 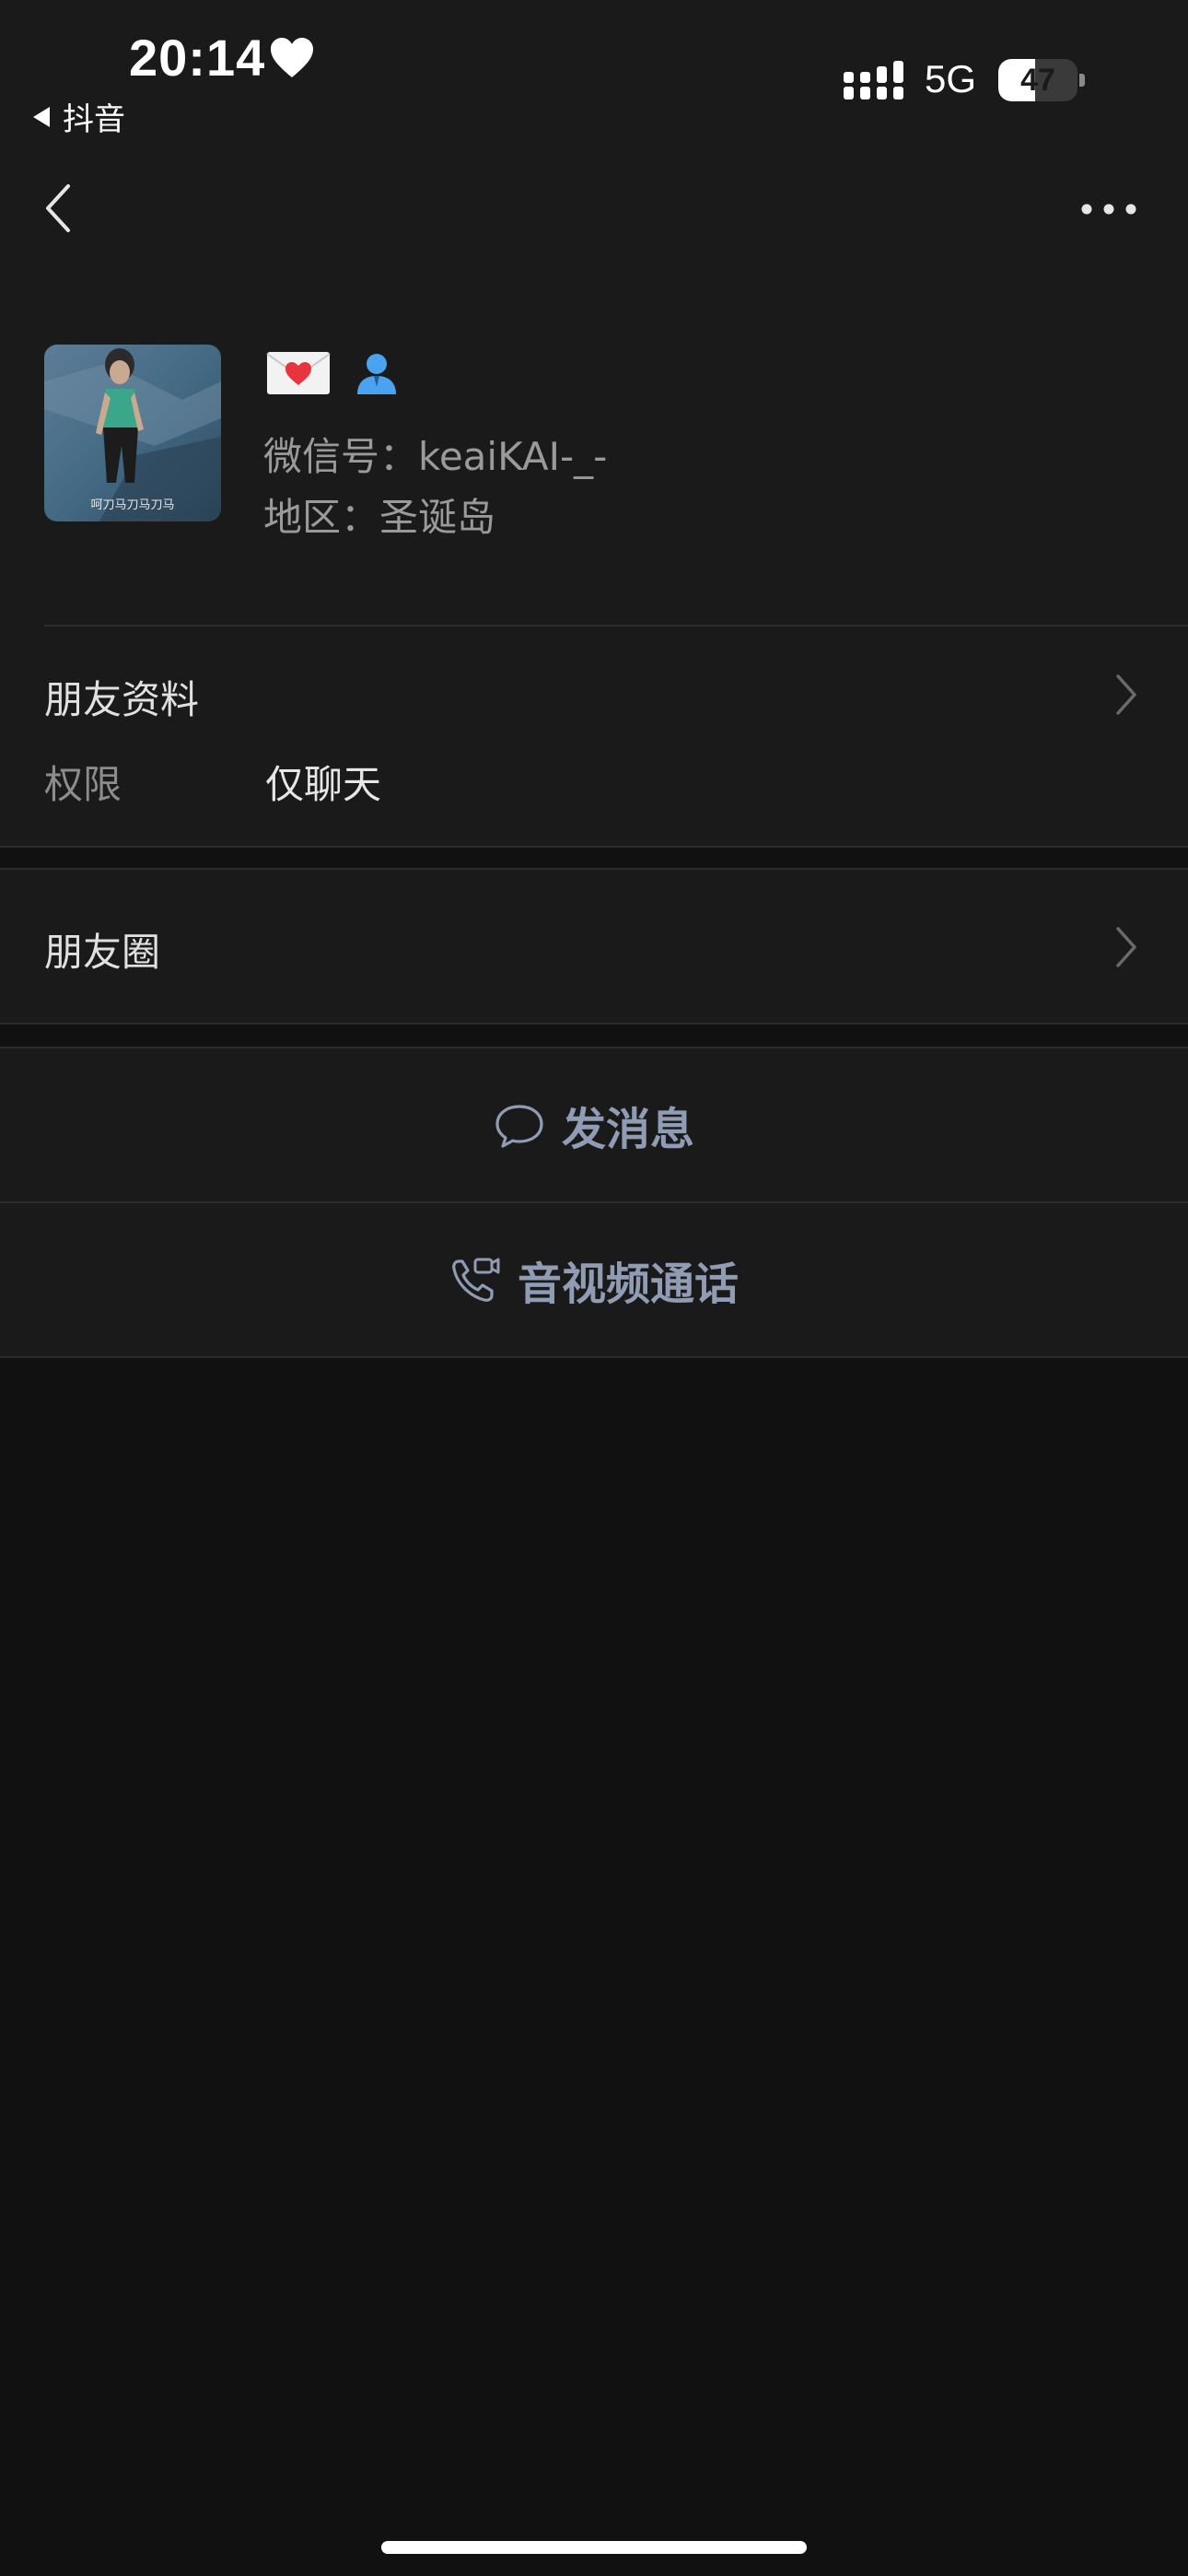 What do you see at coordinates (197, 58) in the screenshot?
I see `status-time: 20:14` at bounding box center [197, 58].